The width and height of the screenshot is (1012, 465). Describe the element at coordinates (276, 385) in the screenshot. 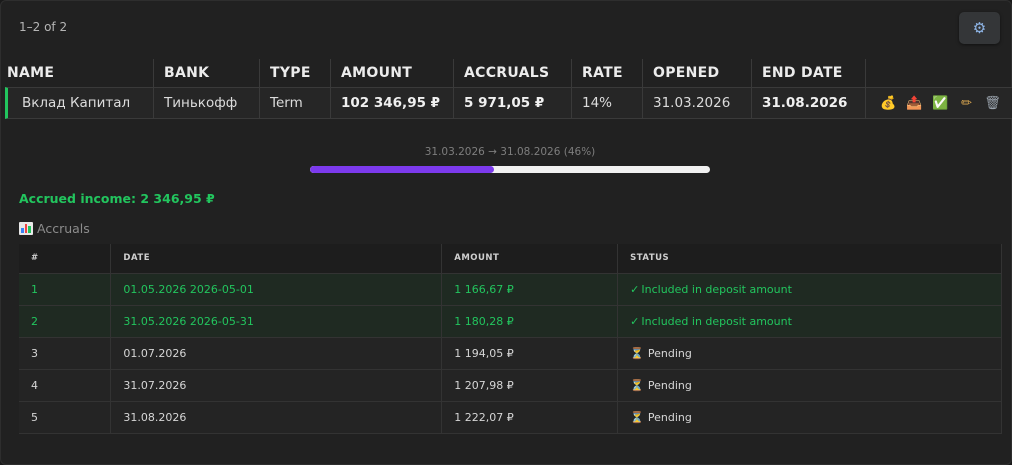

I see `accrual-date: 31.07.2026` at that location.